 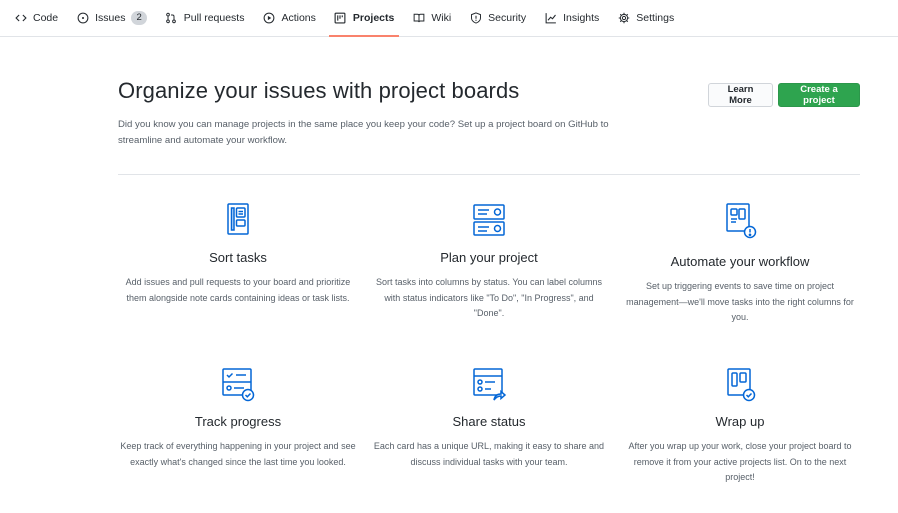 I want to click on track-progress-icon, so click(x=238, y=384).